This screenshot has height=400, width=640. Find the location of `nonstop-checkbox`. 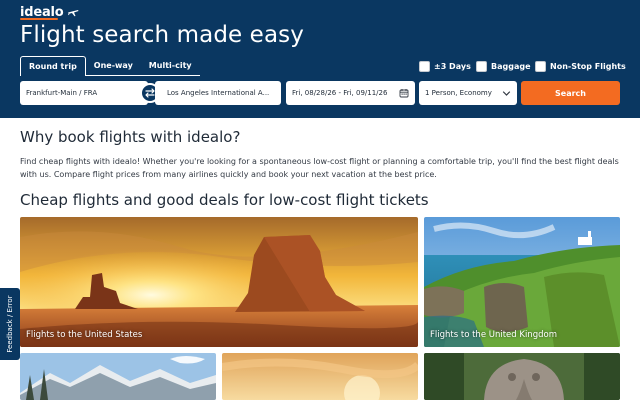

nonstop-checkbox is located at coordinates (540, 66).